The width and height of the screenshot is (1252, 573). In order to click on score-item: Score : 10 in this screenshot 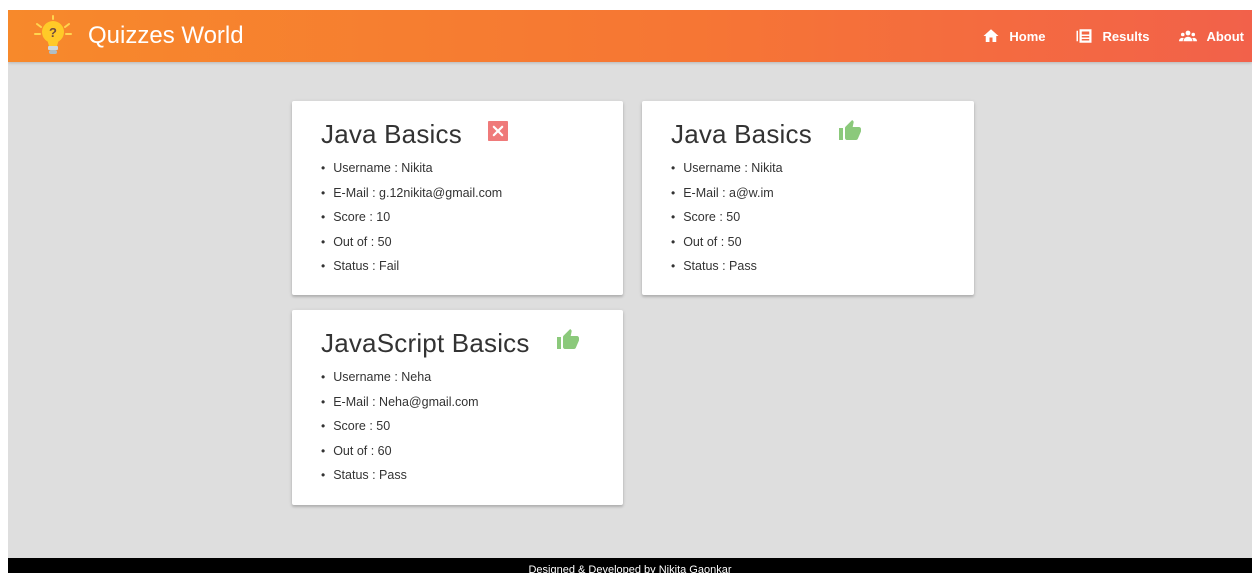, I will do `click(411, 217)`.